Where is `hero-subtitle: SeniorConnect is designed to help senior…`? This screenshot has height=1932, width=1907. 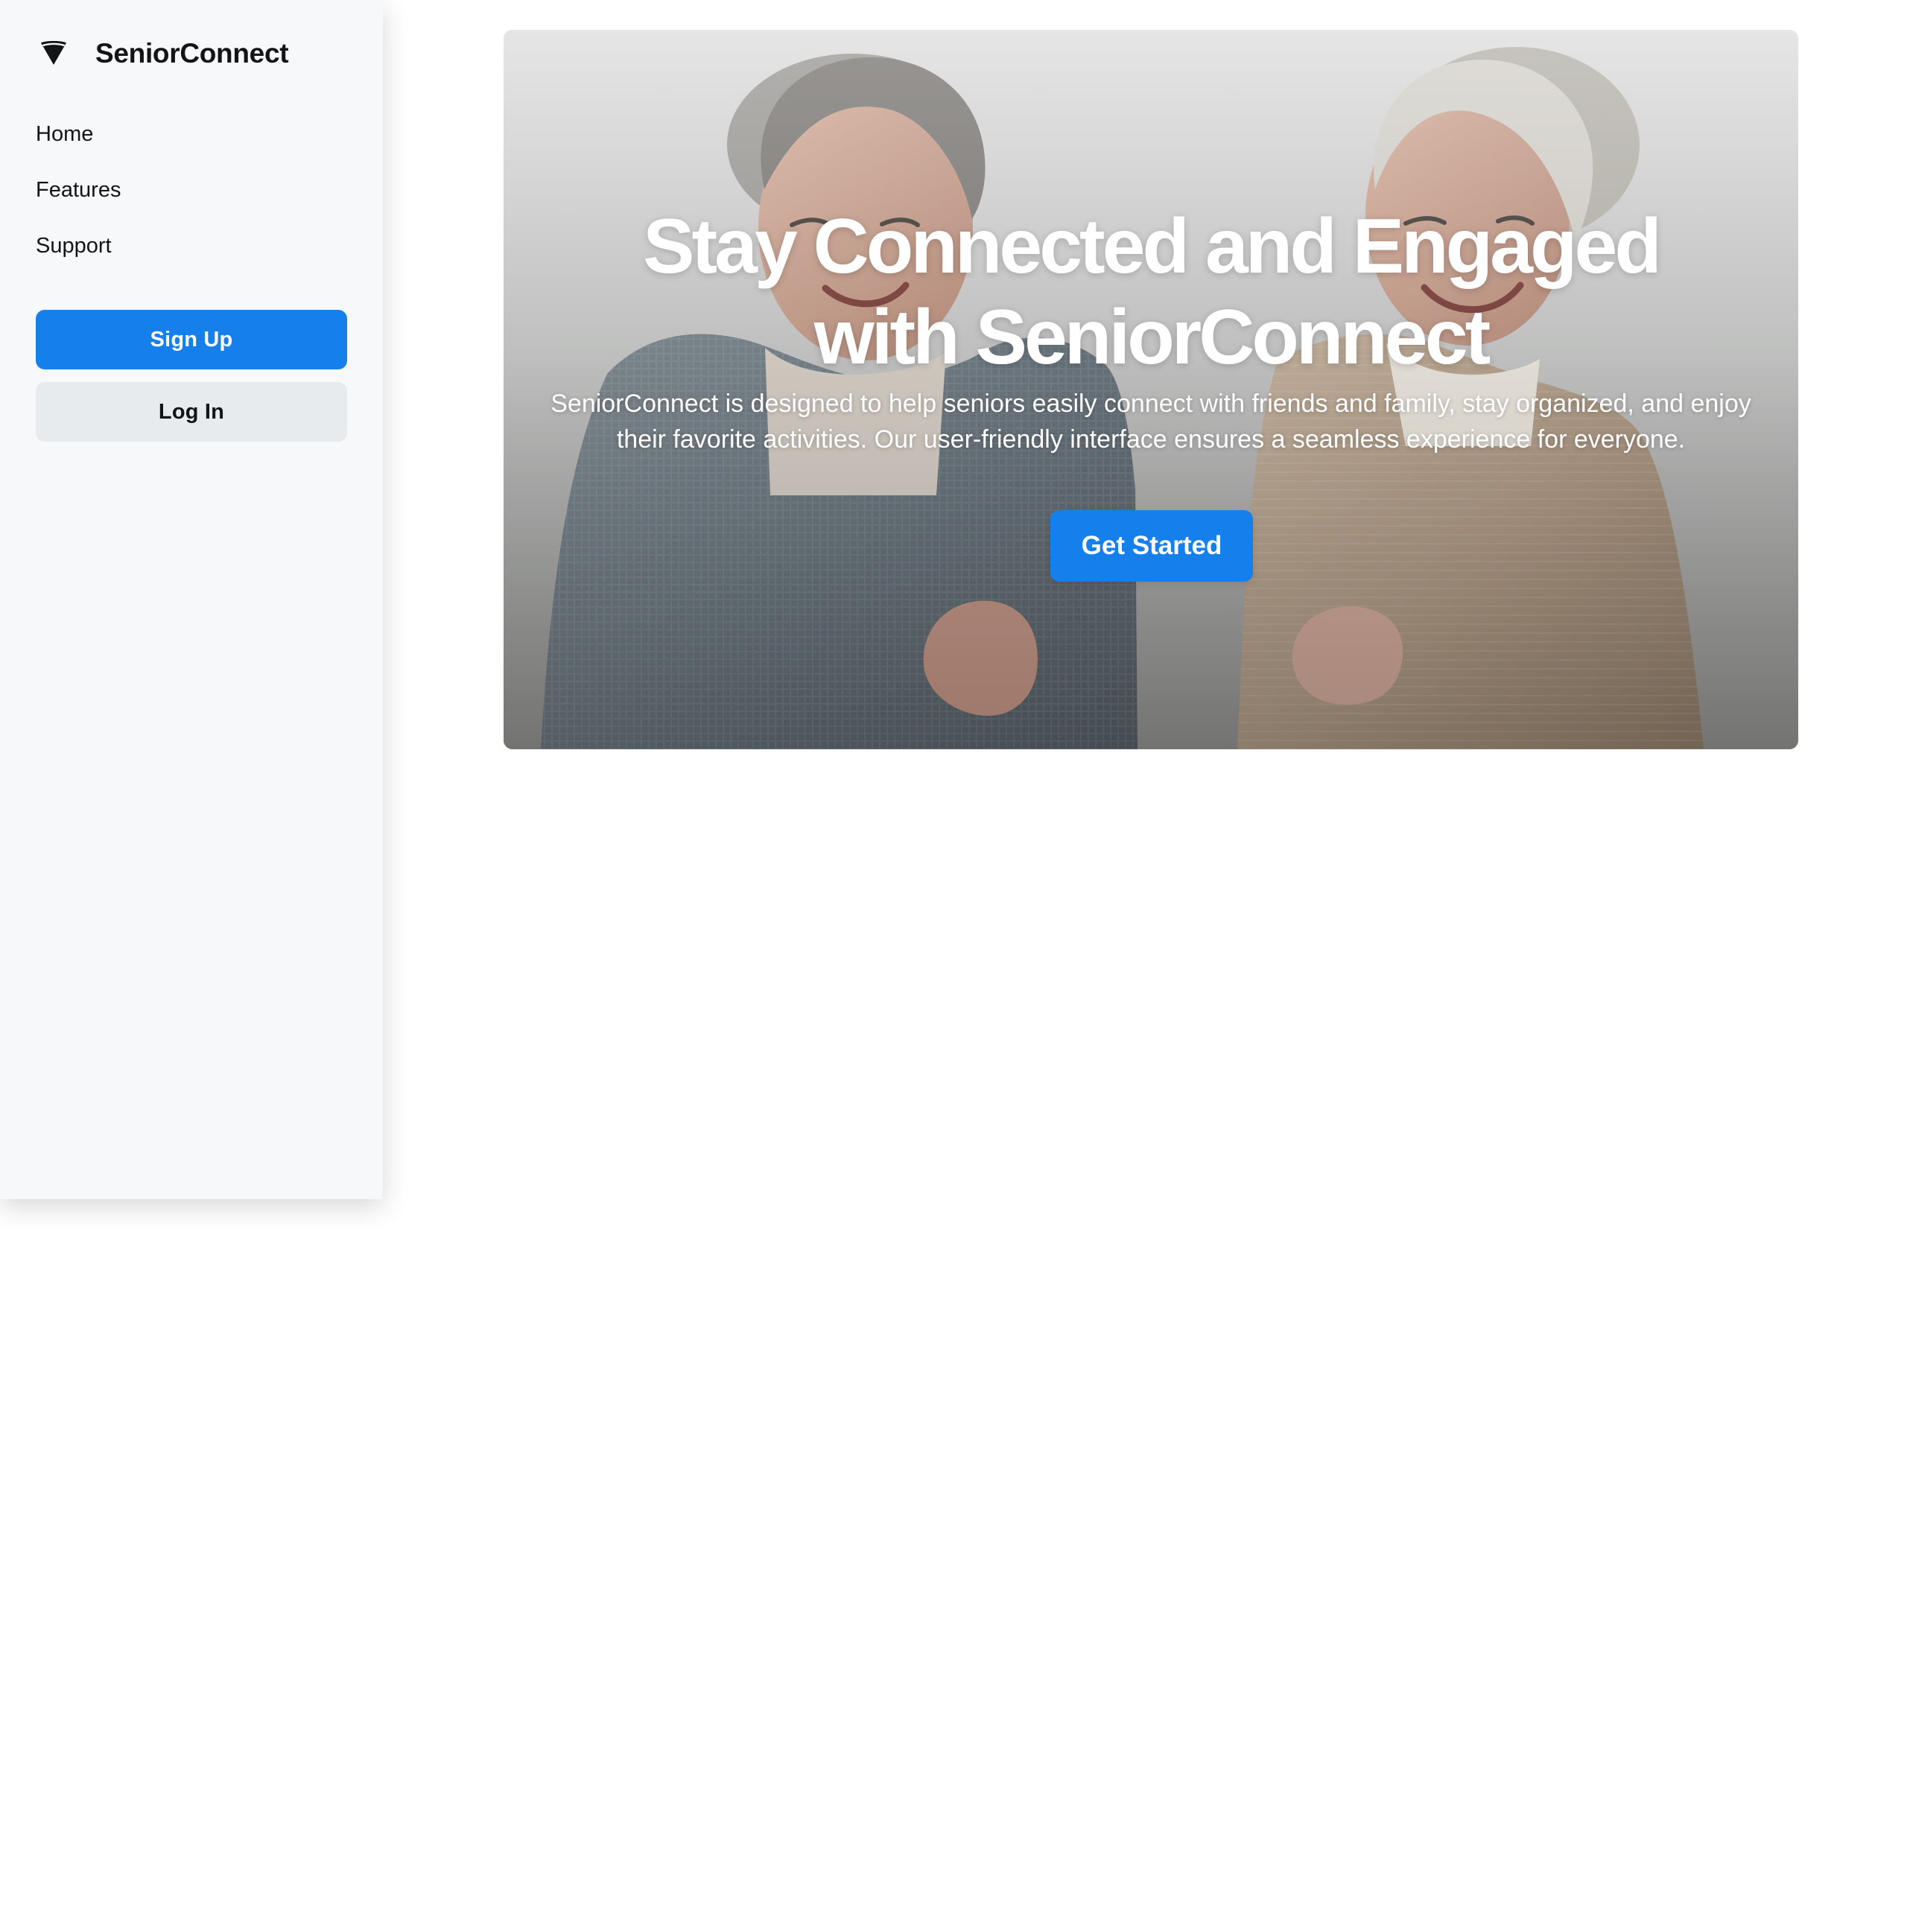 hero-subtitle: SeniorConnect is designed to help senior… is located at coordinates (1150, 422).